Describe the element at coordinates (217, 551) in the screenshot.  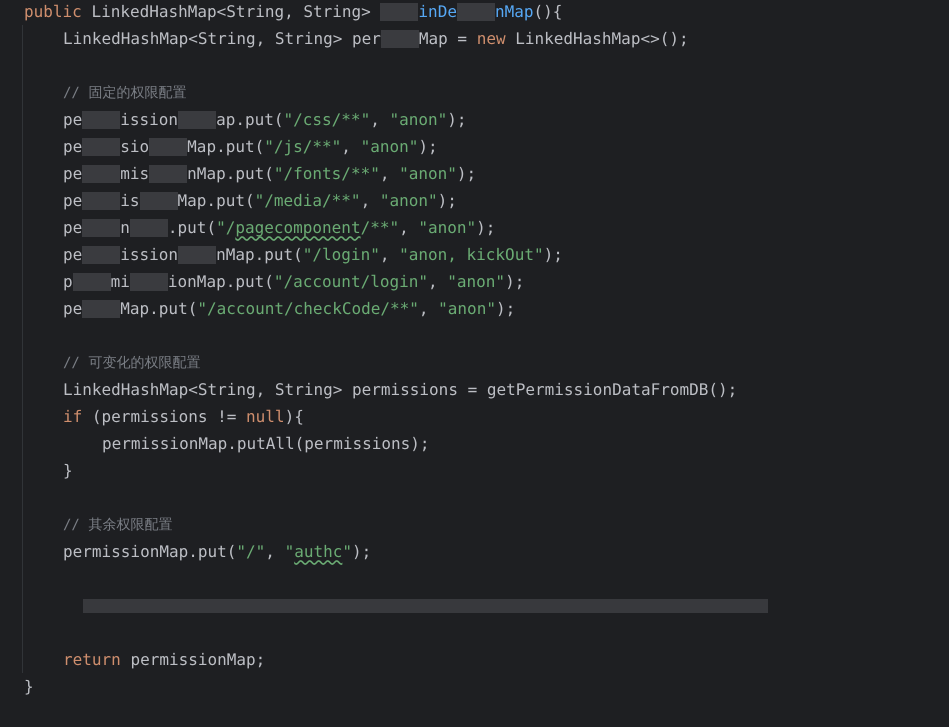
I see `code-text: permissionMap.put("/", "authc");` at that location.